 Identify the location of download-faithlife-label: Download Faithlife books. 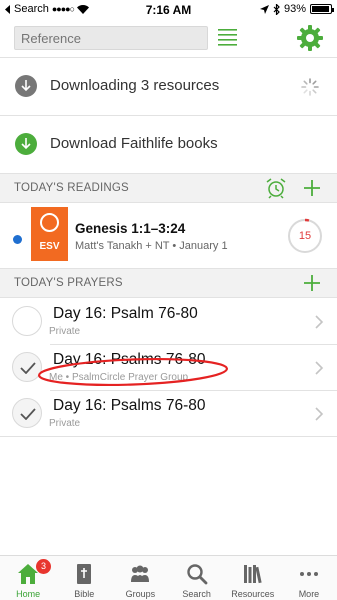
(134, 143).